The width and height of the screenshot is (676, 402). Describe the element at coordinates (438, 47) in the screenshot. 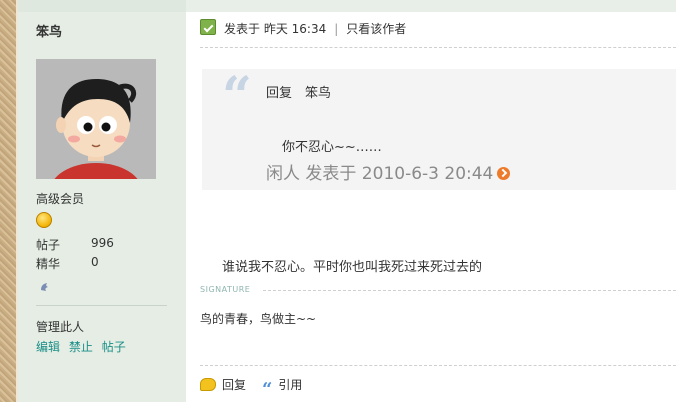

I see `meta-divider` at that location.